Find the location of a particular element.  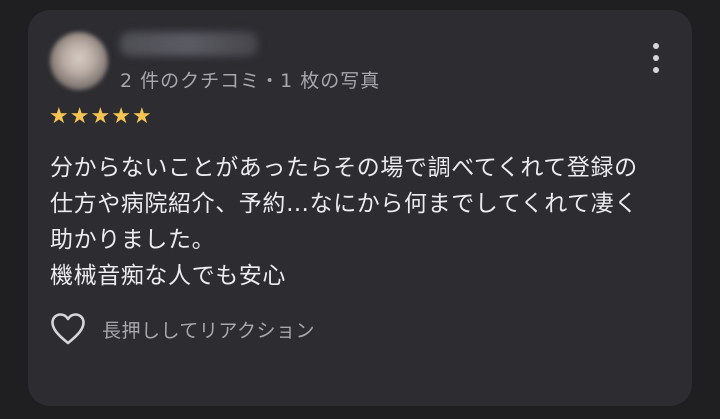

review-line: 助かりました。 is located at coordinates (133, 240).